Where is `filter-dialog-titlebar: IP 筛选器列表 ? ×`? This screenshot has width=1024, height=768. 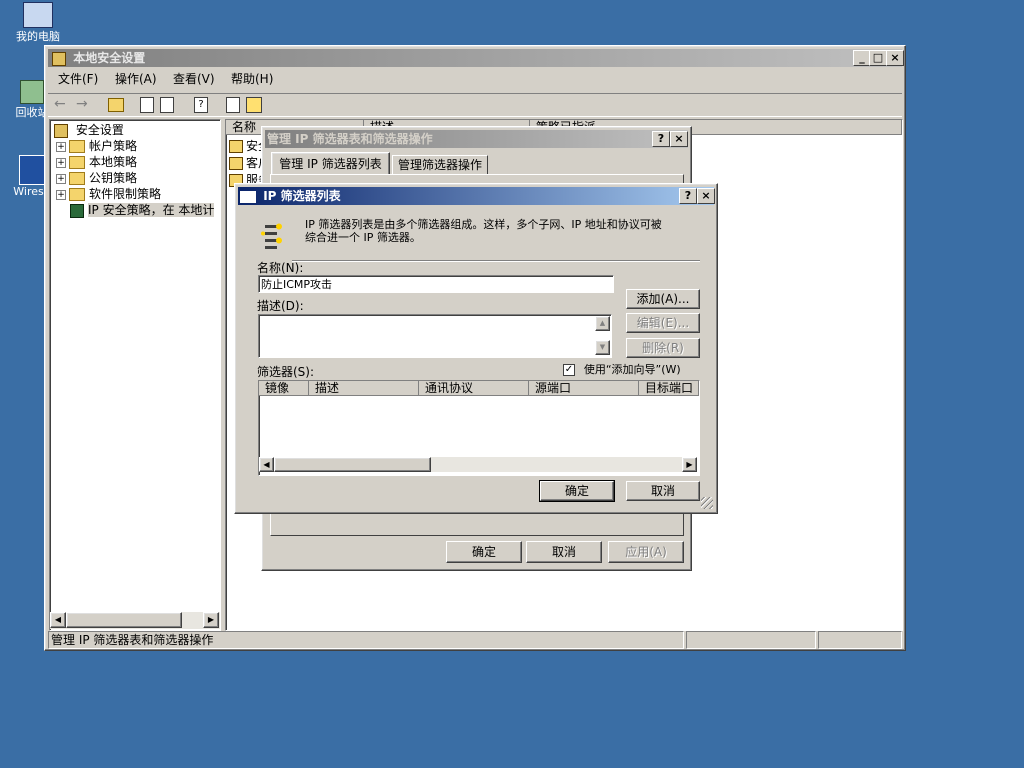
filter-dialog-titlebar: IP 筛选器列表 ? × is located at coordinates (476, 196).